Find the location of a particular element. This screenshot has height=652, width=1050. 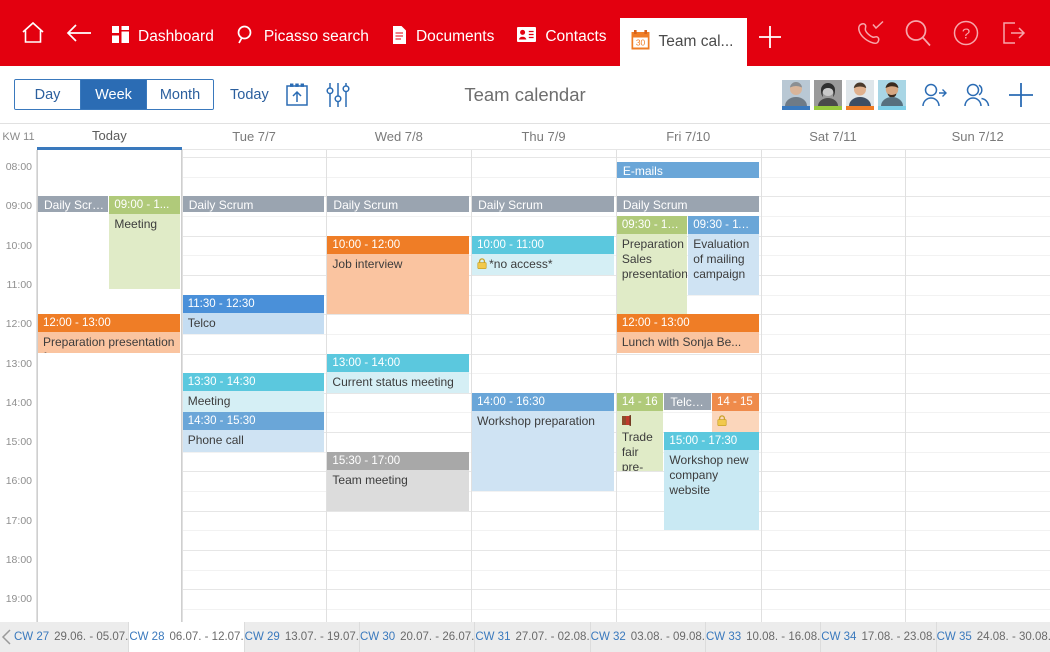

week-strip-item: CW 29 13.07. - 19.07. is located at coordinates (302, 637).